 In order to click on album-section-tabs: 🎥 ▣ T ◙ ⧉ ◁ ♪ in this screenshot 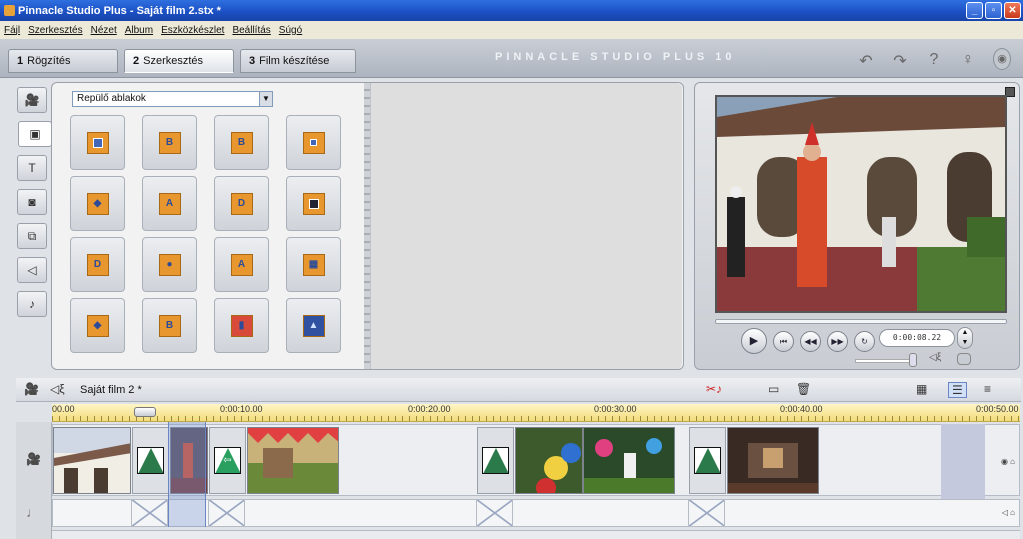, I will do `click(33, 230)`.